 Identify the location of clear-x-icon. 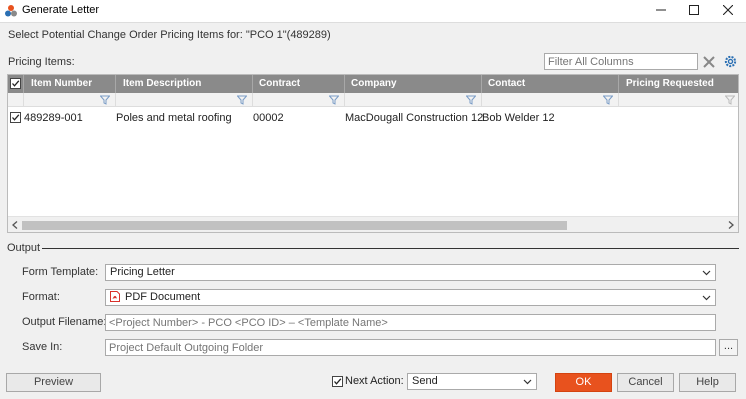
(709, 61).